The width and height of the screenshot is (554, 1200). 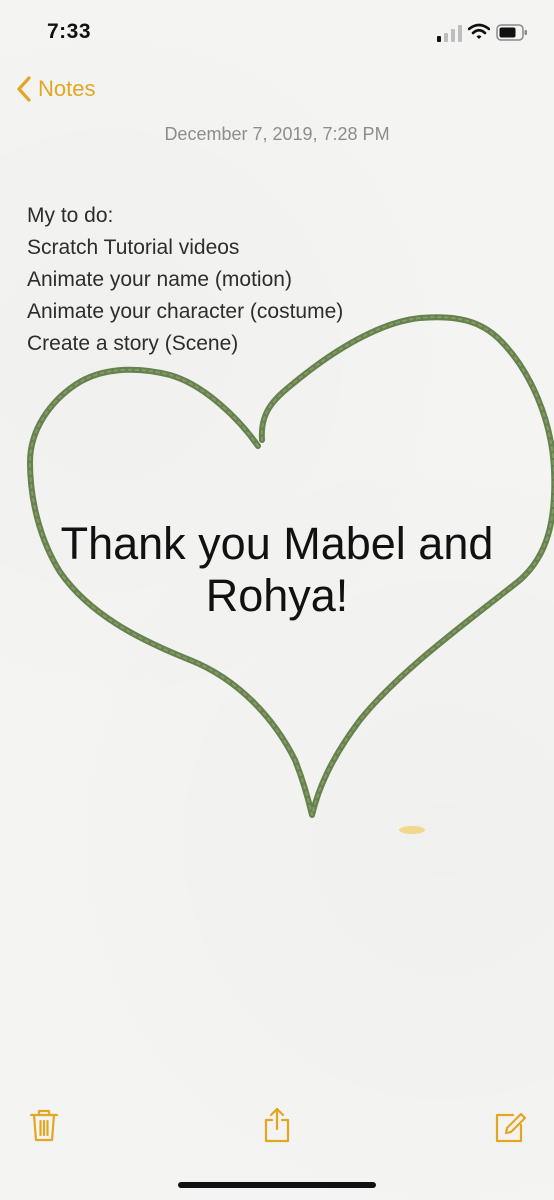 I want to click on note-line: My to do:, so click(x=70, y=215).